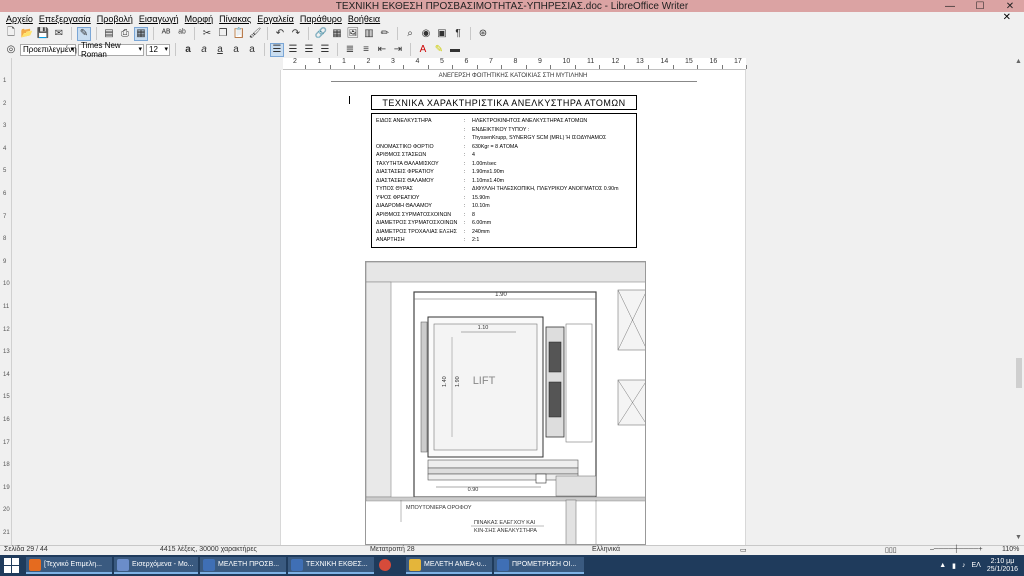  What do you see at coordinates (954, 566) in the screenshot?
I see `network-icon: ▮` at bounding box center [954, 566].